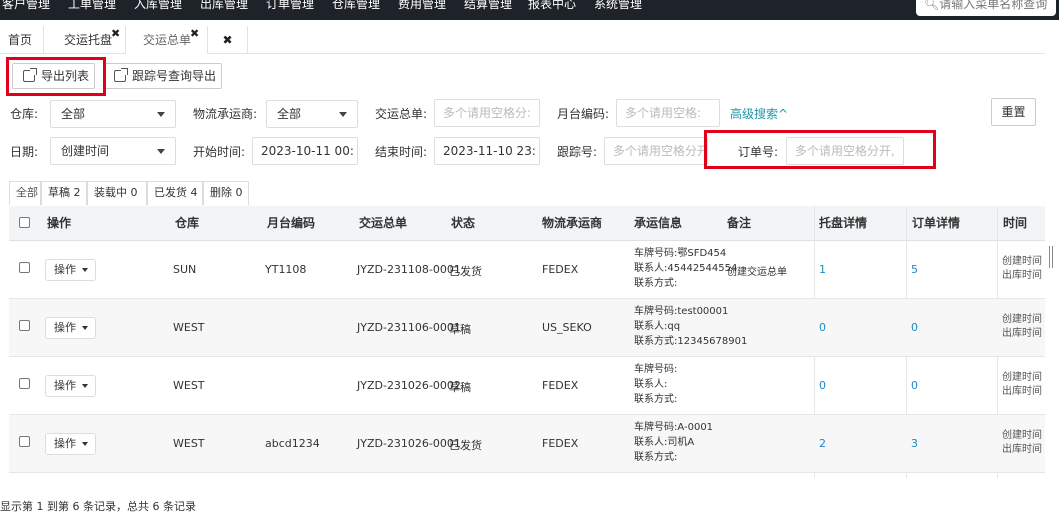 The height and width of the screenshot is (523, 1059). I want to click on nav-menu-outbound: 出库管理, so click(224, 7).